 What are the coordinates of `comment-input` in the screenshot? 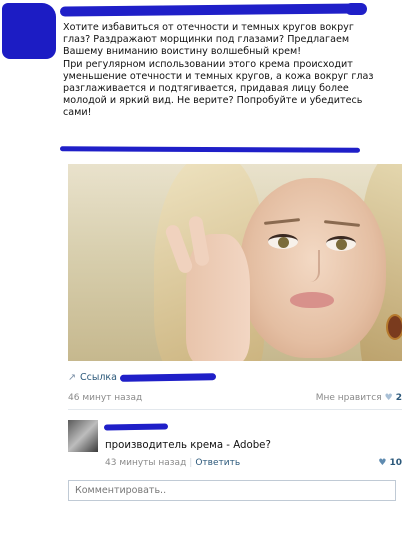 It's located at (232, 490).